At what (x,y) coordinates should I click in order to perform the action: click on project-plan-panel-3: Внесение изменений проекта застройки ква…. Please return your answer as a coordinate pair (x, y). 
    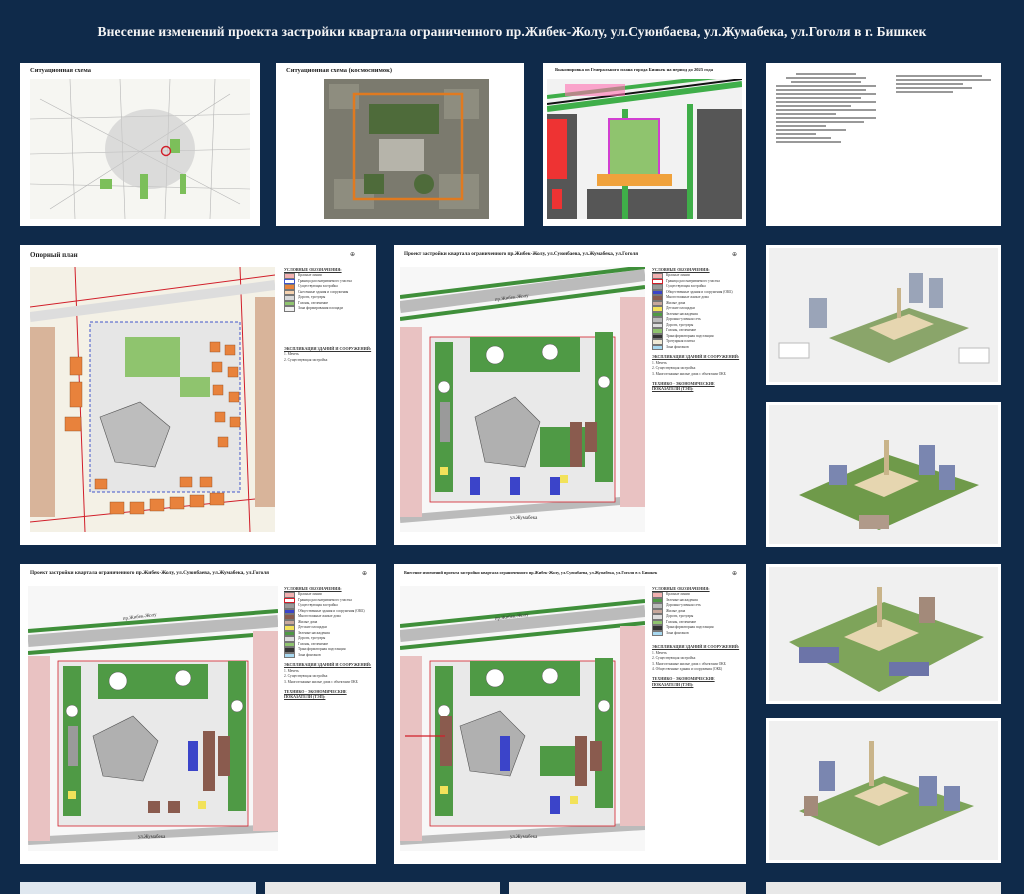
    Looking at the image, I should click on (570, 714).